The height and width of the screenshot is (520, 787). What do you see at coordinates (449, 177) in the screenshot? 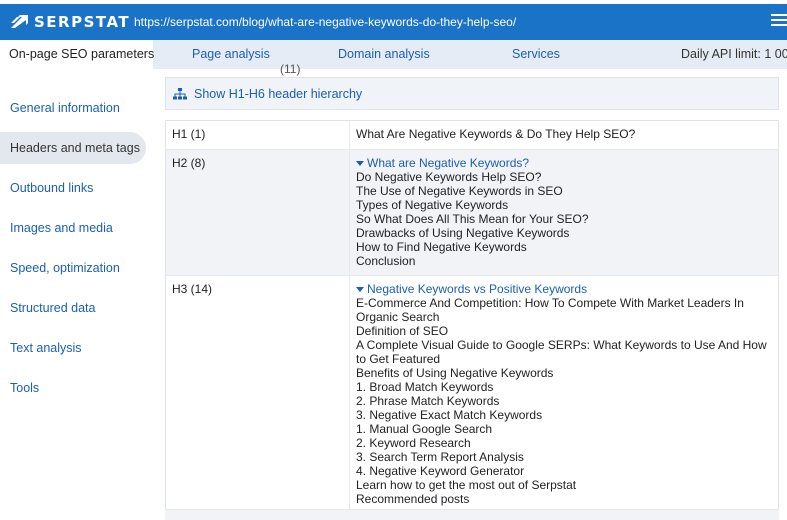
I see `header-value: Do Negative Keywords Help SEO?` at bounding box center [449, 177].